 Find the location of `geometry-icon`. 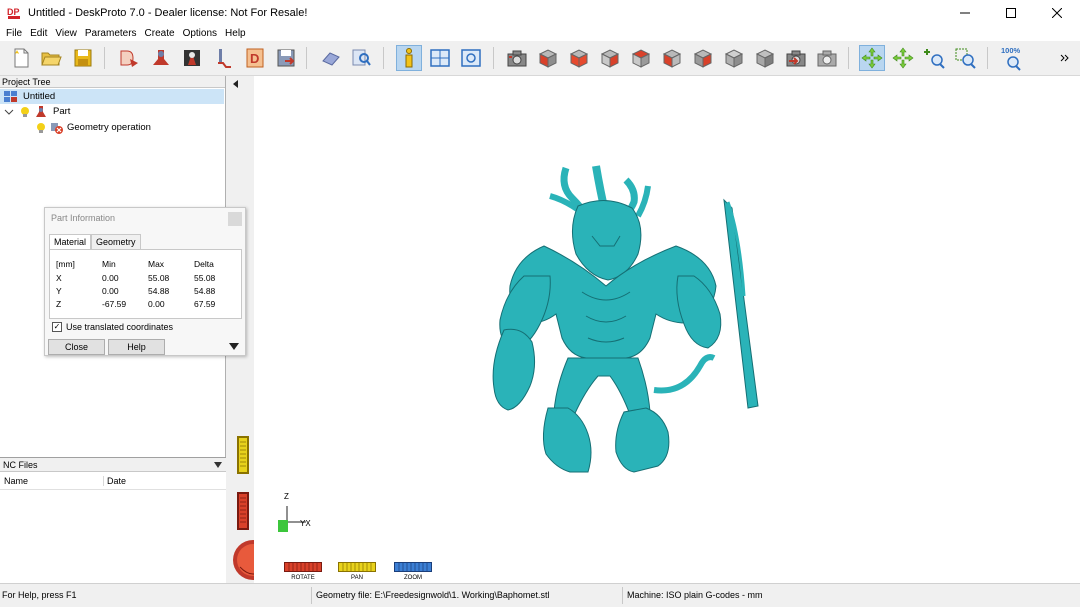

geometry-icon is located at coordinates (129, 58).